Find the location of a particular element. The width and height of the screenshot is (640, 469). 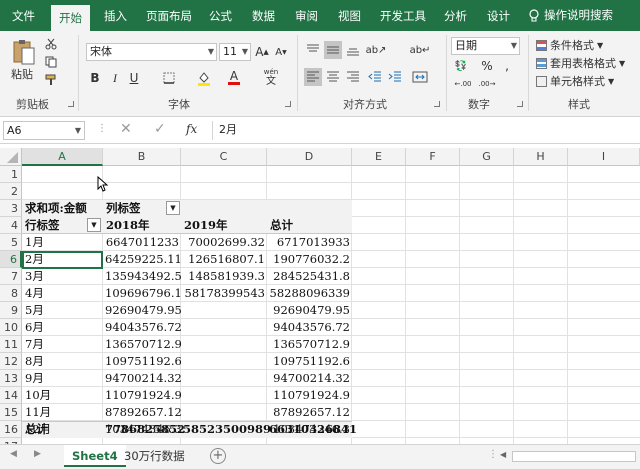

row-header-11: 11 is located at coordinates (11, 344).